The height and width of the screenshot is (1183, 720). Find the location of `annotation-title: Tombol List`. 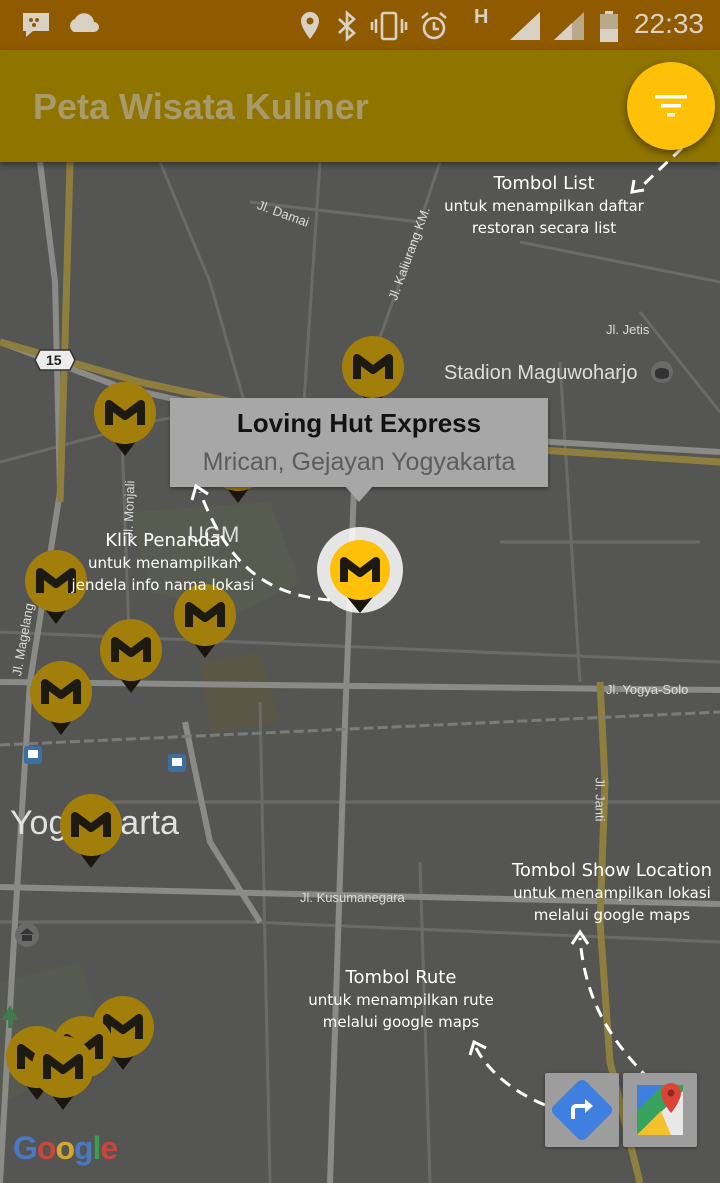

annotation-title: Tombol List is located at coordinates (544, 183).